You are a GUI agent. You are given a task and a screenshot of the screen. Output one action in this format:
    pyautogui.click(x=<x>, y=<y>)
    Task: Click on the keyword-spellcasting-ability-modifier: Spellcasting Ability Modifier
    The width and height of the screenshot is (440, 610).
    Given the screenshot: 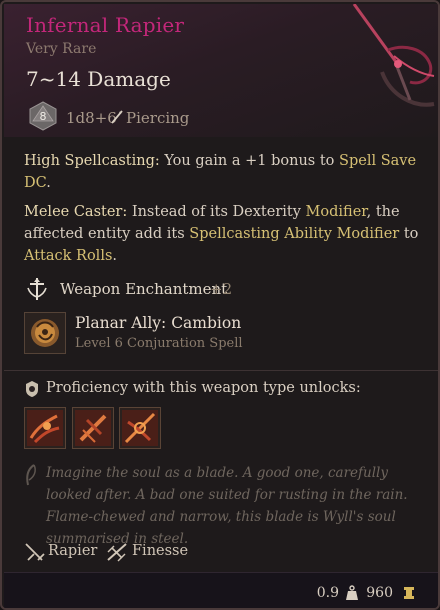 What is the action you would take?
    pyautogui.click(x=294, y=234)
    